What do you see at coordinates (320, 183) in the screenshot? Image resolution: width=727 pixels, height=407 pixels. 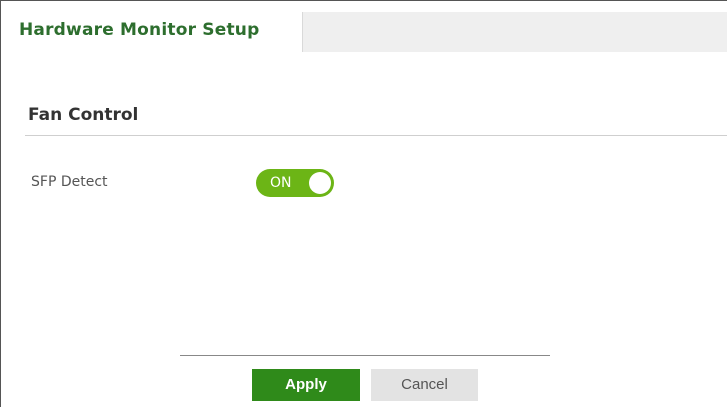 I see `toggle-knob` at bounding box center [320, 183].